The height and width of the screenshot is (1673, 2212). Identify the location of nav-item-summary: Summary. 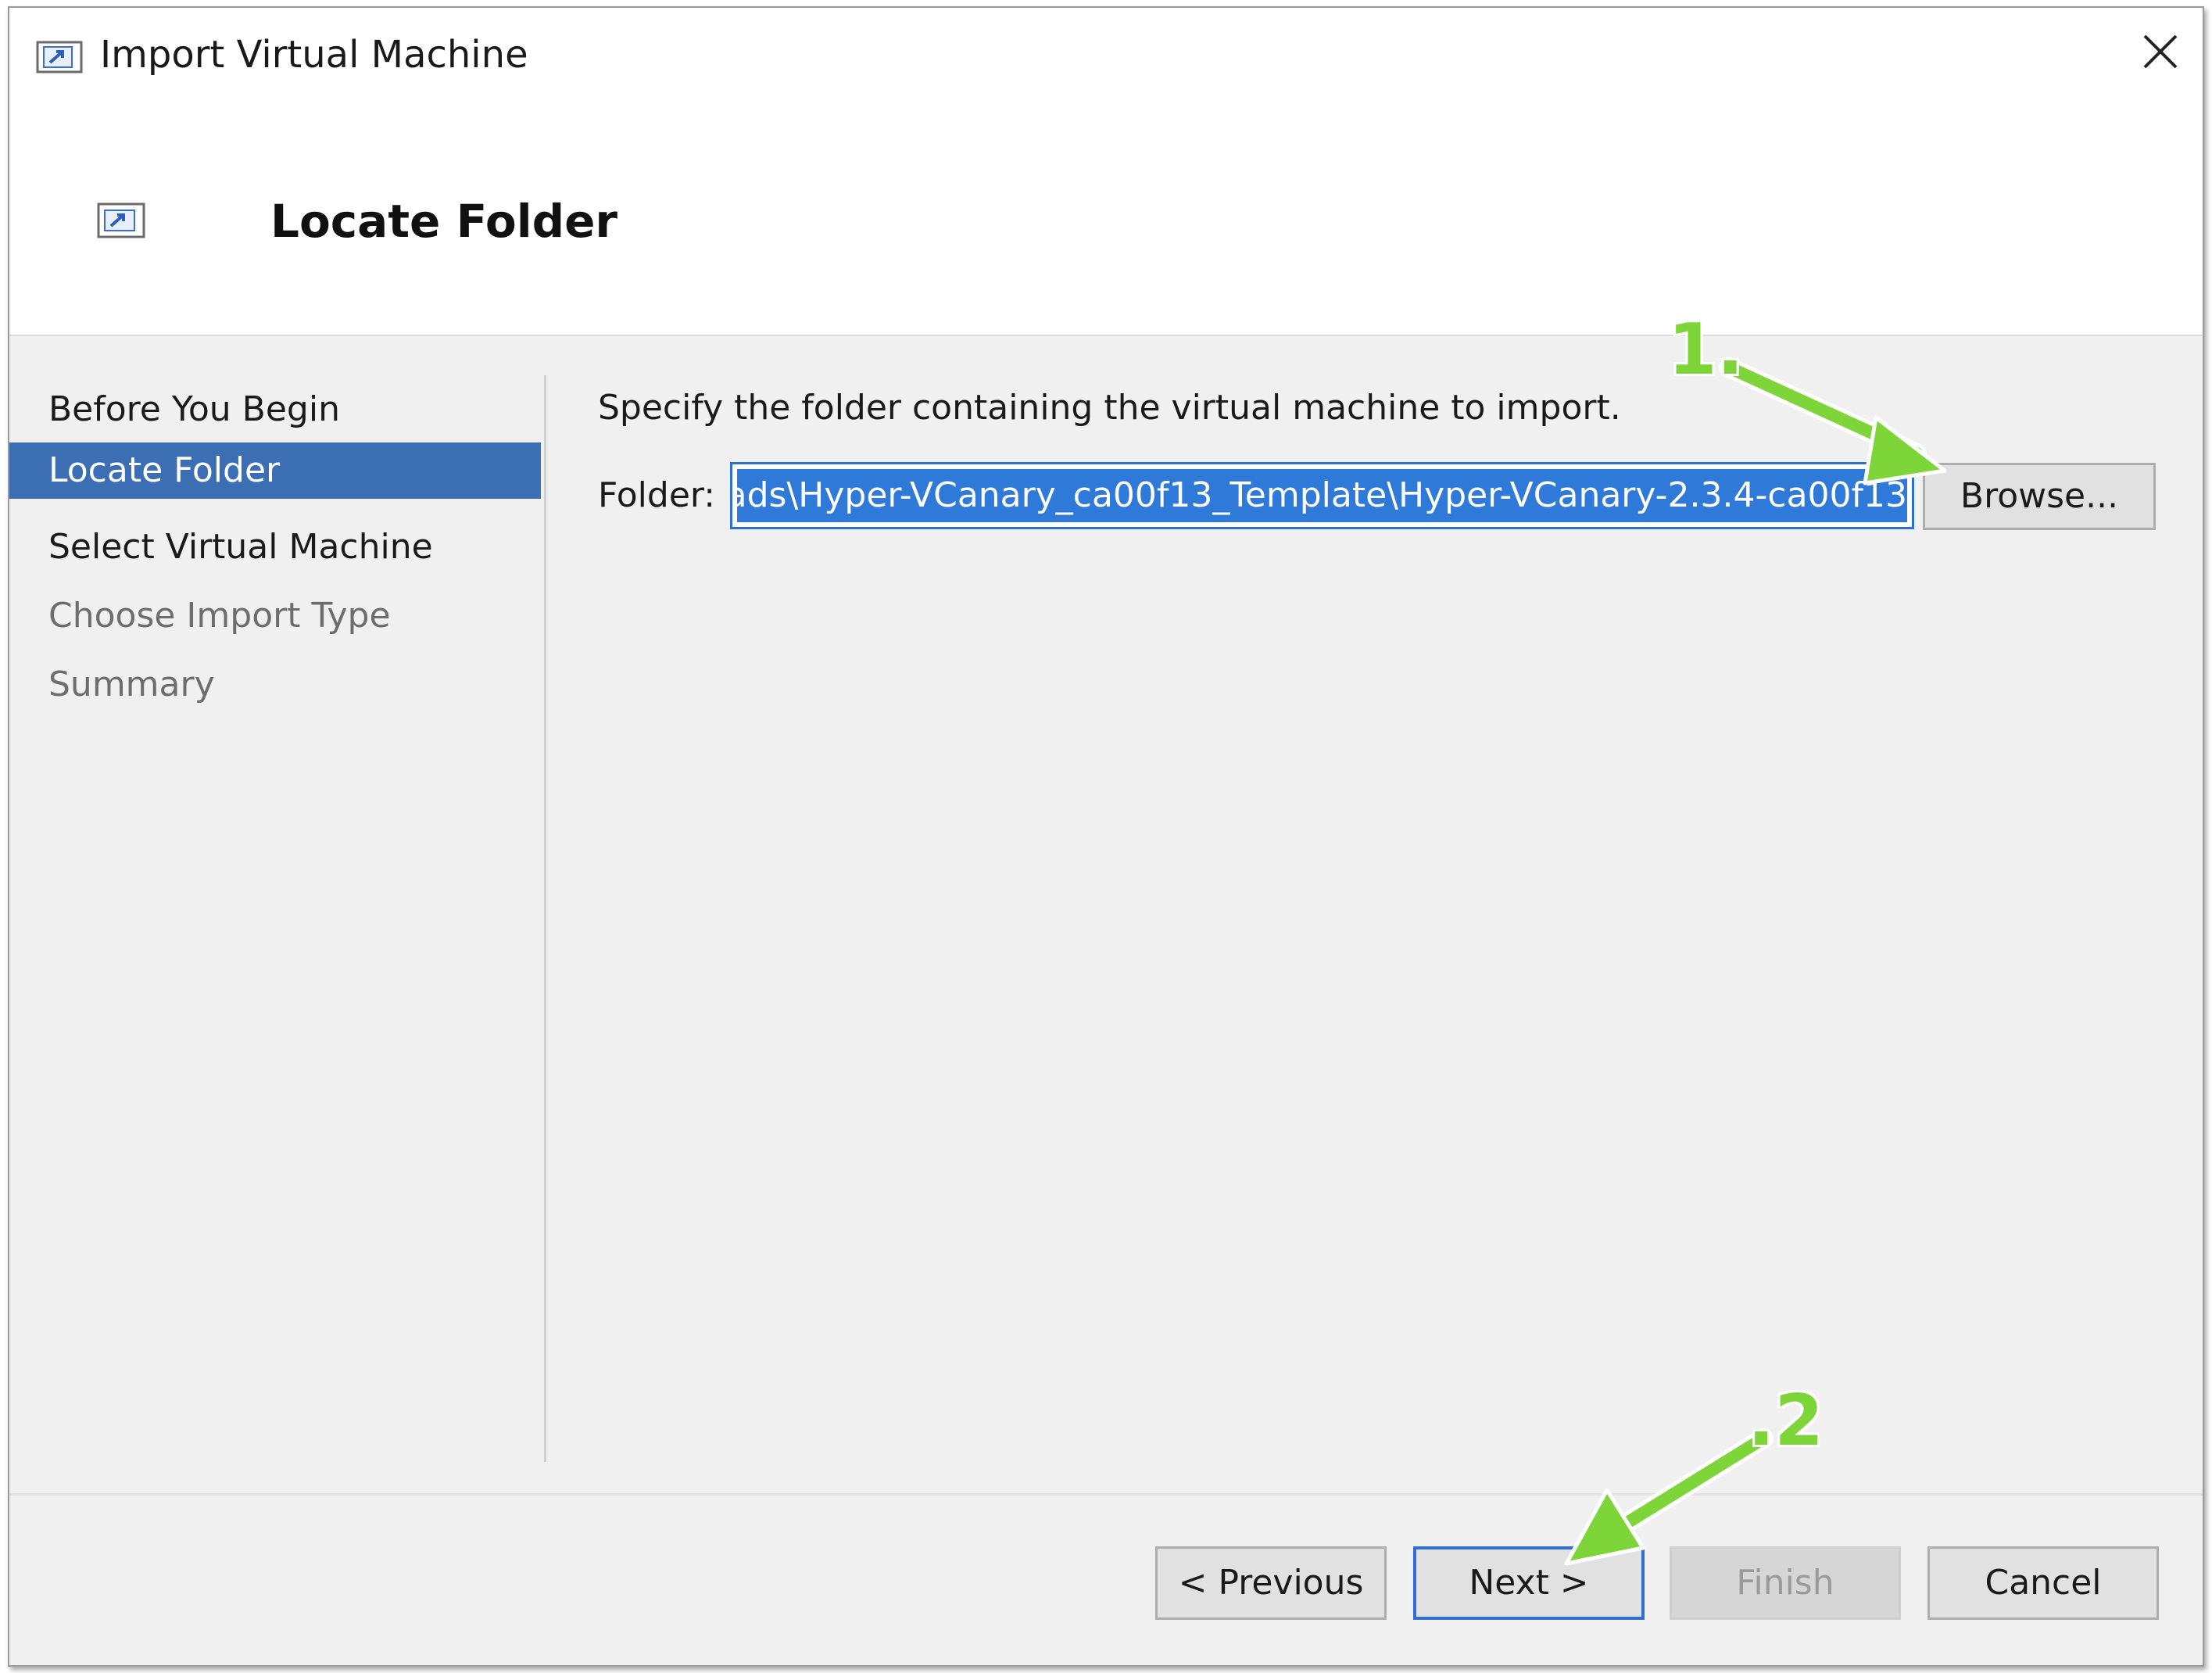
(131, 685).